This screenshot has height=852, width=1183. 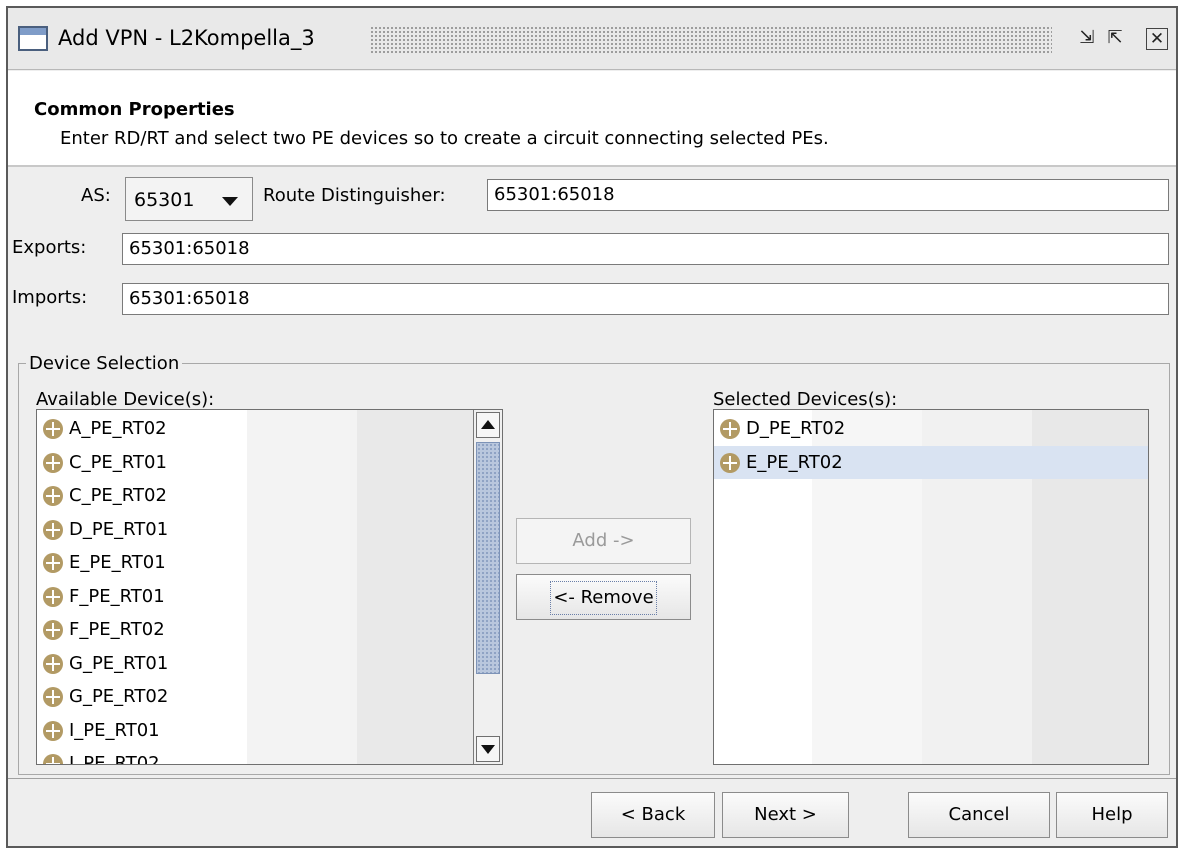 I want to click on section-title: Common Properties, so click(x=134, y=109).